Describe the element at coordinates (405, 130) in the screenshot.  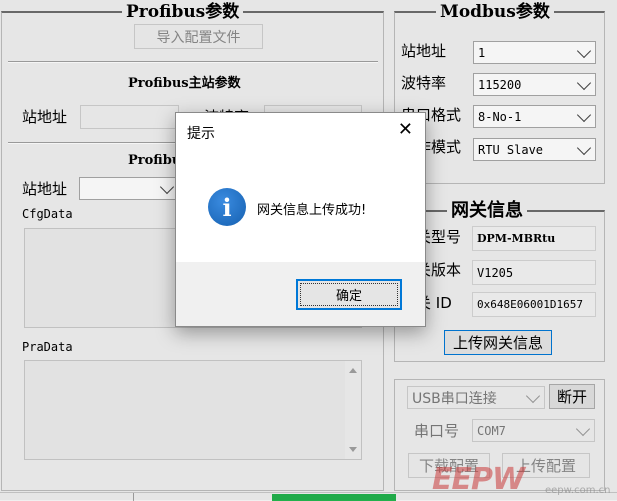
I see `close-icon: ✕` at that location.